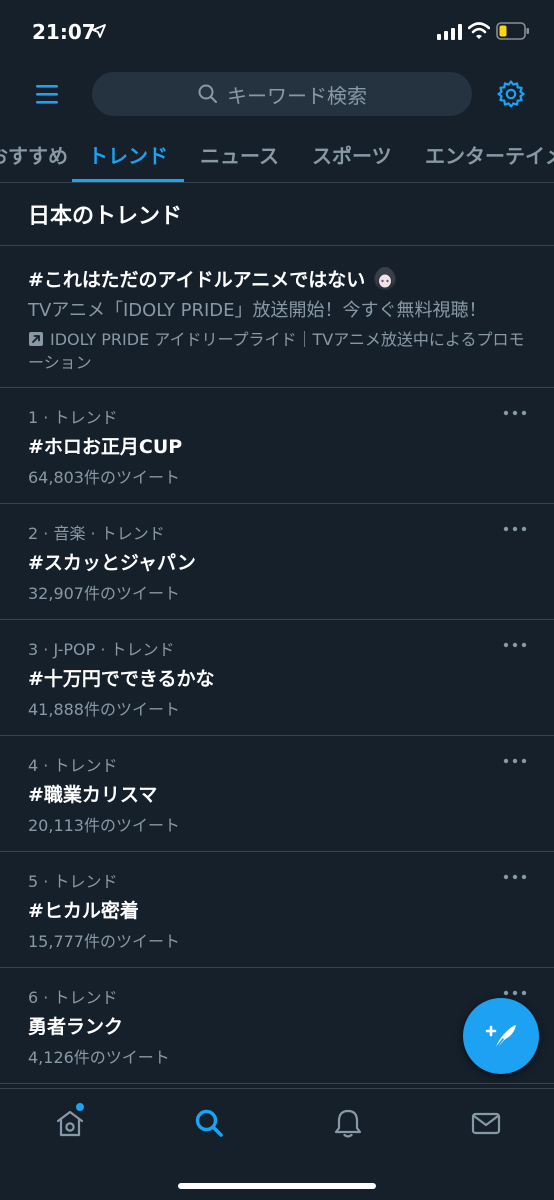 Image resolution: width=554 pixels, height=1200 pixels. What do you see at coordinates (352, 154) in the screenshot?
I see `tab-sports: スポーツ` at bounding box center [352, 154].